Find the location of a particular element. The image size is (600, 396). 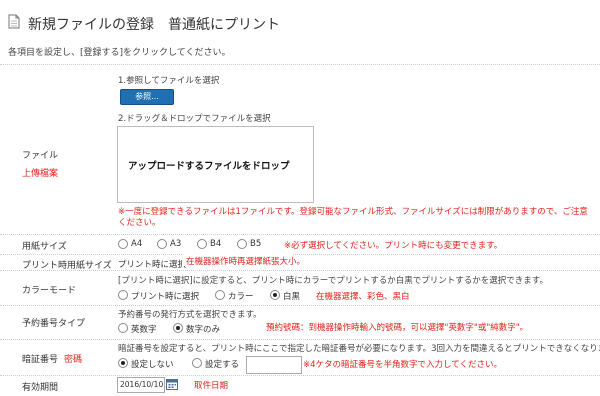

paper-size-label: 用紙サイズ is located at coordinates (44, 247).